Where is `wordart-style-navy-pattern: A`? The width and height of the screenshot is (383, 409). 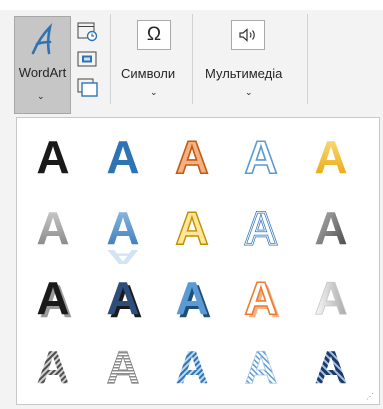 wordart-style-navy-pattern: A is located at coordinates (330, 367).